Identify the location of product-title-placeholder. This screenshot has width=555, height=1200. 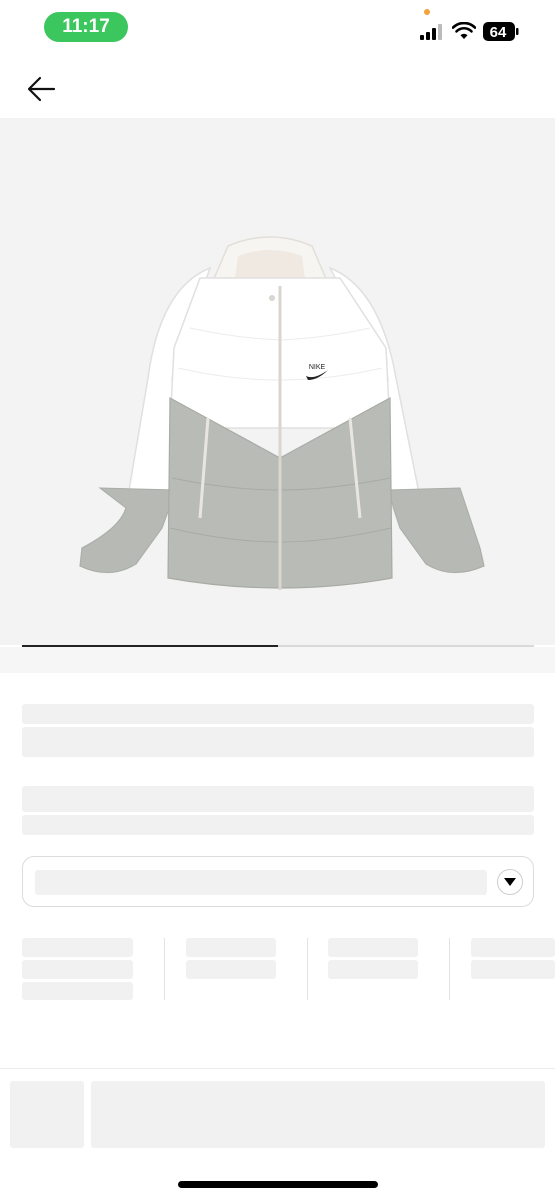
(278, 742).